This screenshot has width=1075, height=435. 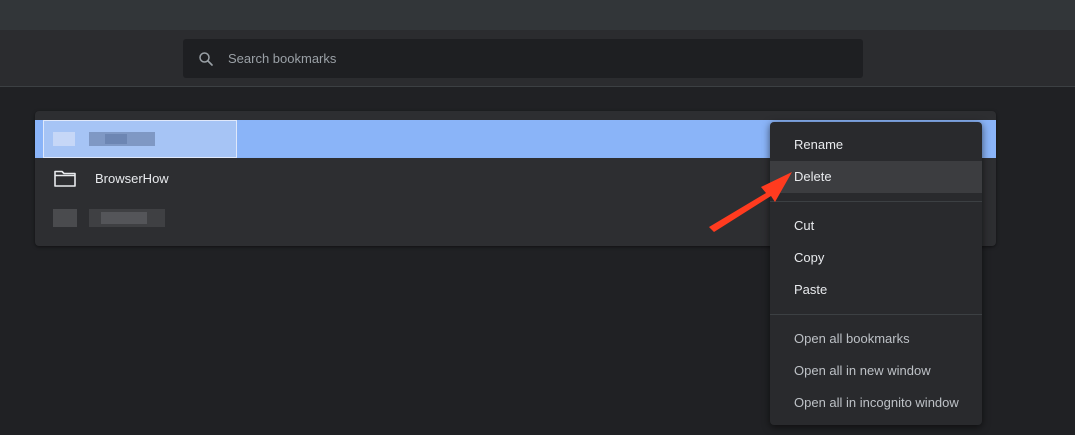 I want to click on menu-item-open-all: Open all bookmarks, so click(x=876, y=339).